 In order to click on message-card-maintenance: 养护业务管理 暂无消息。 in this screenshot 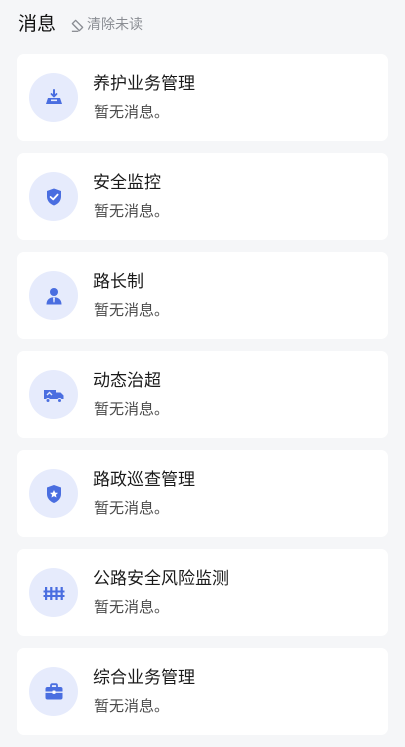, I will do `click(202, 97)`.